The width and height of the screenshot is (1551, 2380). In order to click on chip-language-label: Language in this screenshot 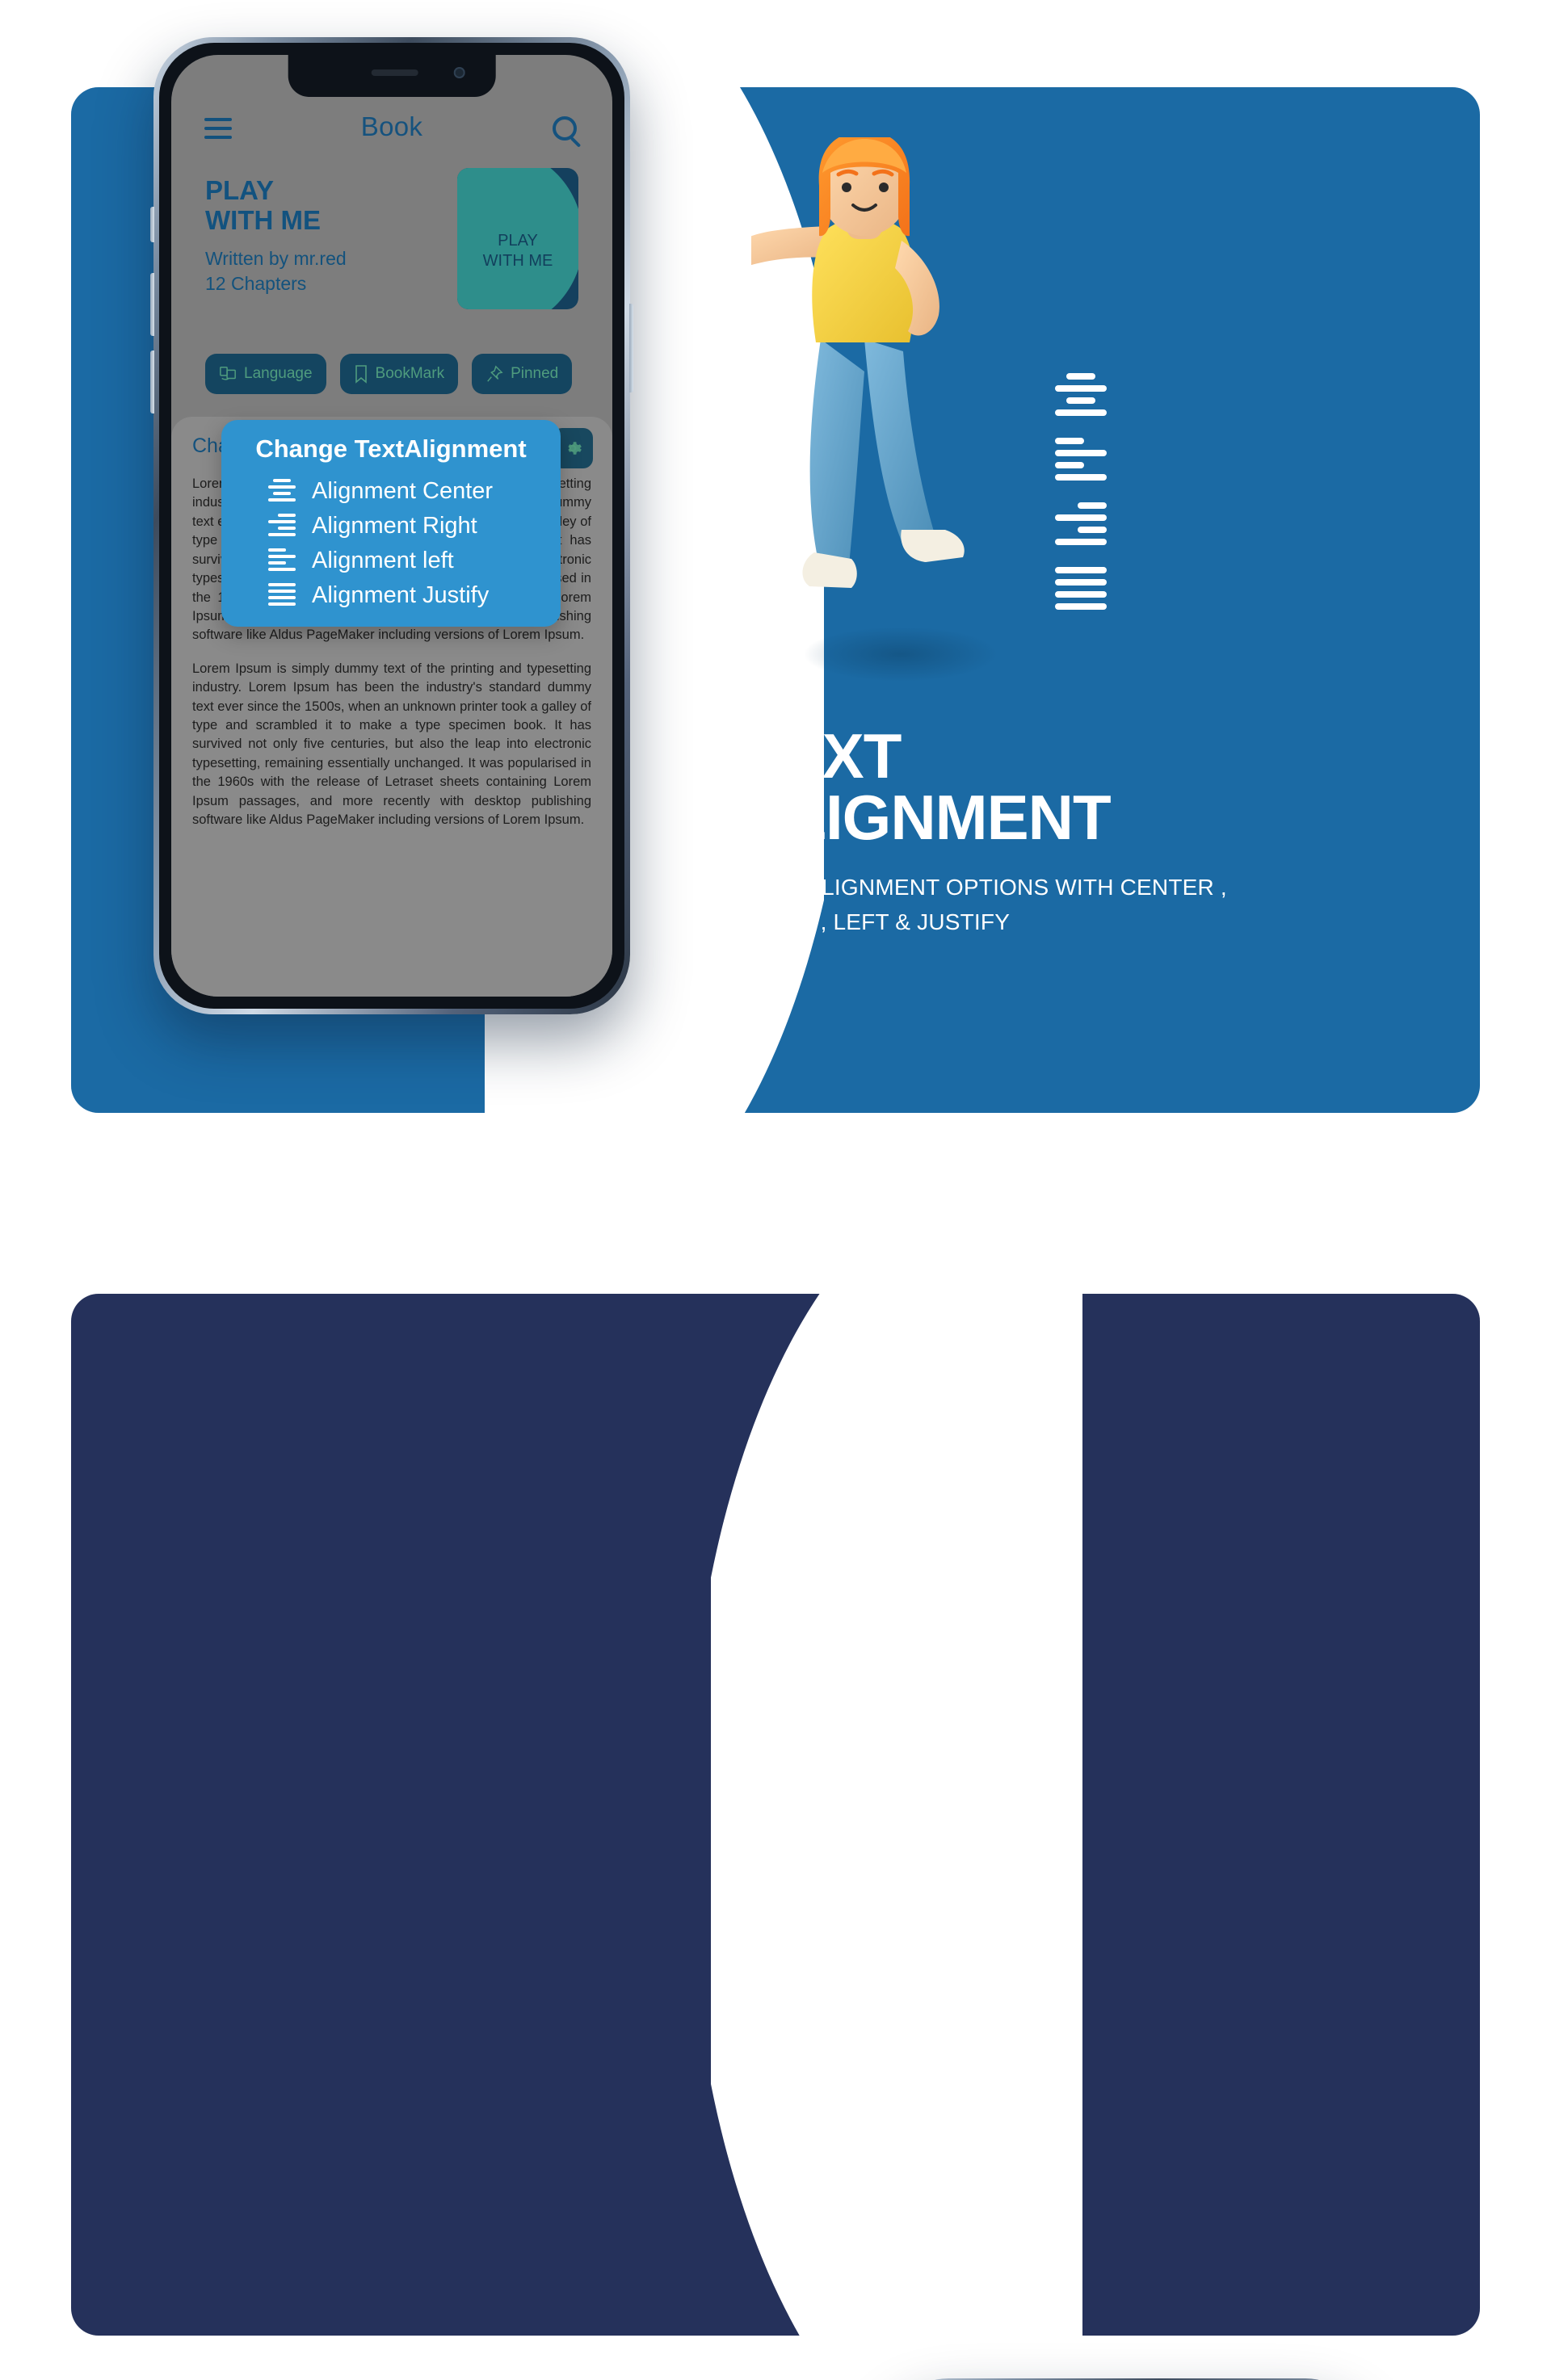, I will do `click(279, 373)`.